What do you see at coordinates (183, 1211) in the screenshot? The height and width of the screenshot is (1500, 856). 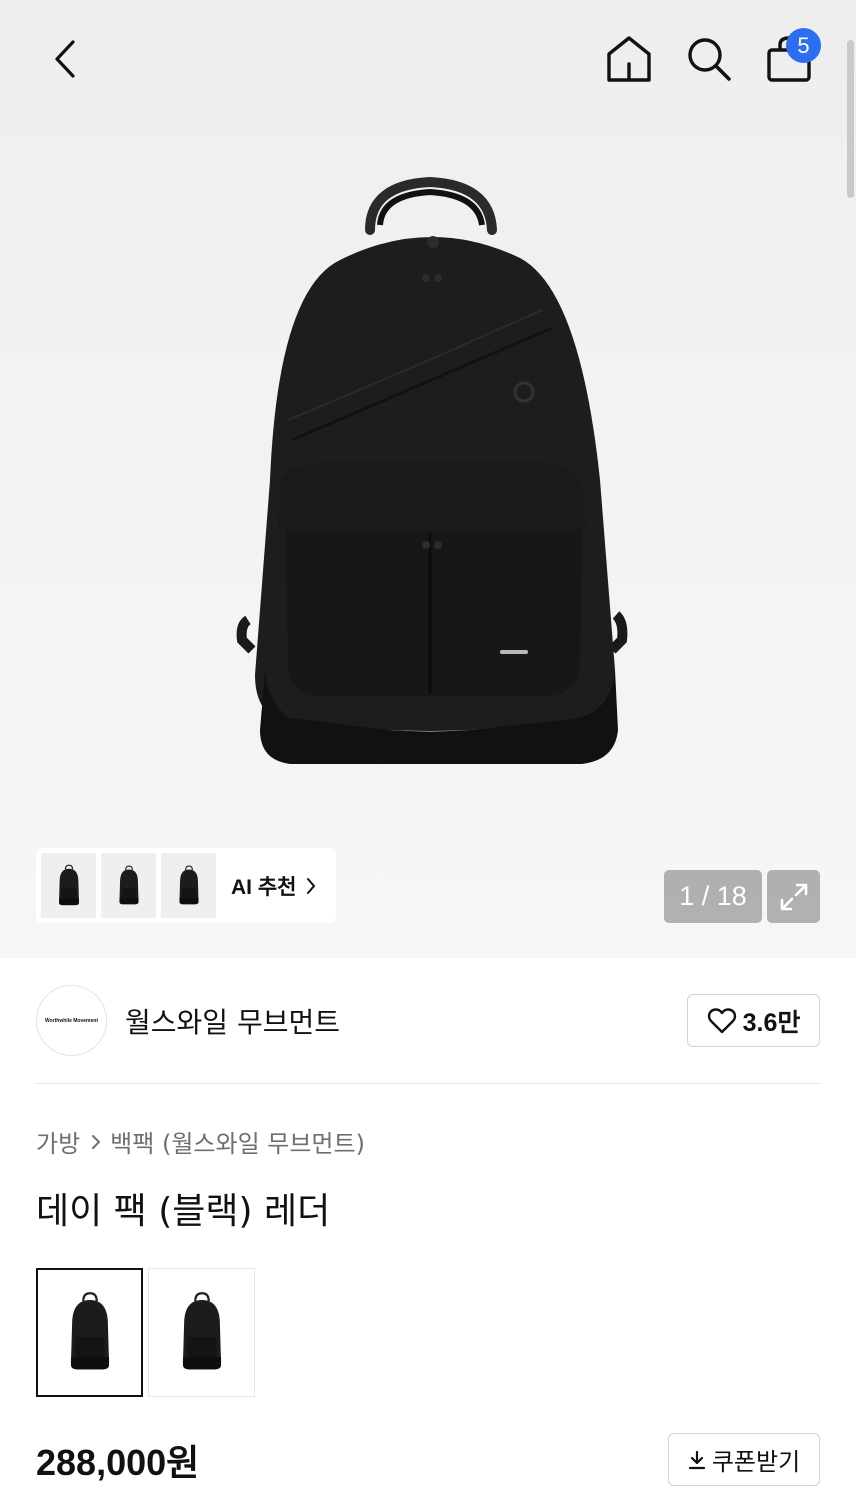 I see `product-title: 데이 팩 (블랙) 레더` at bounding box center [183, 1211].